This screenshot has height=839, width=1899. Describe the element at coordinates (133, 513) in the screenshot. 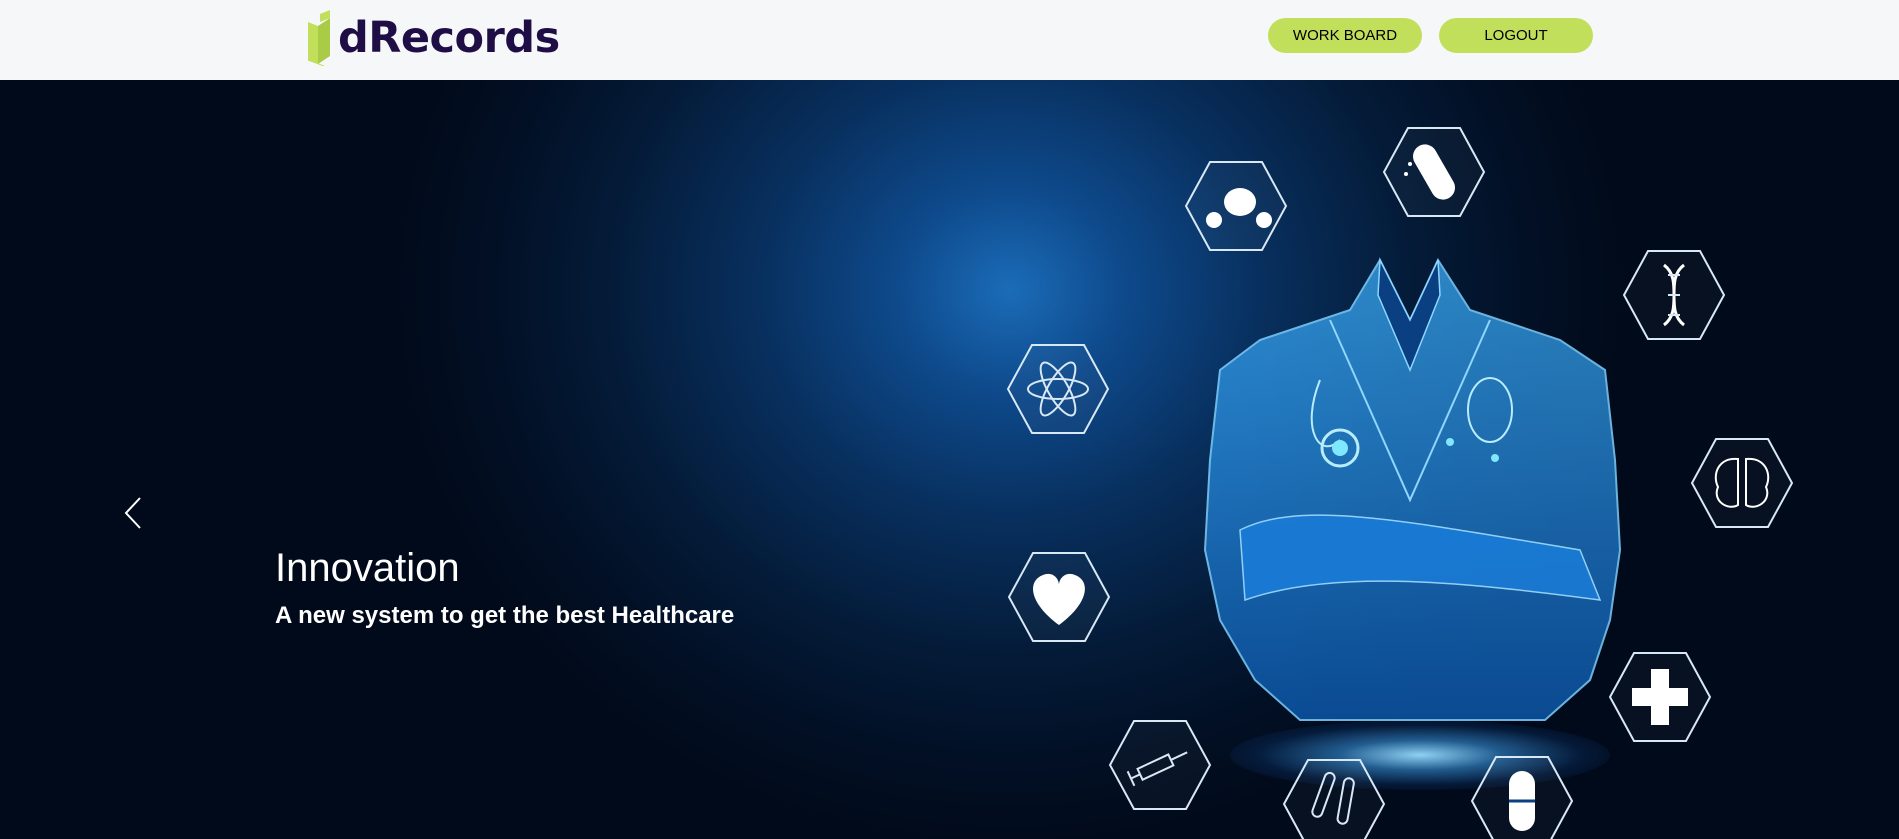

I see `chevron-left-icon` at that location.